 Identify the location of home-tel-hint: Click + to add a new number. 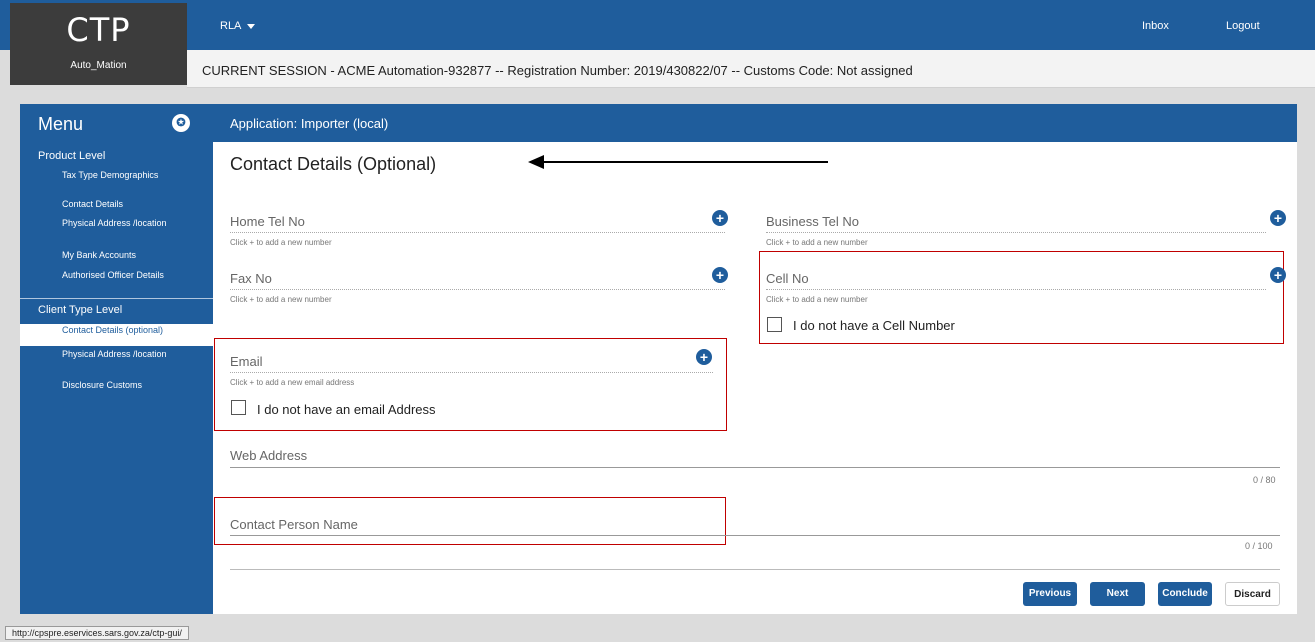
(281, 242).